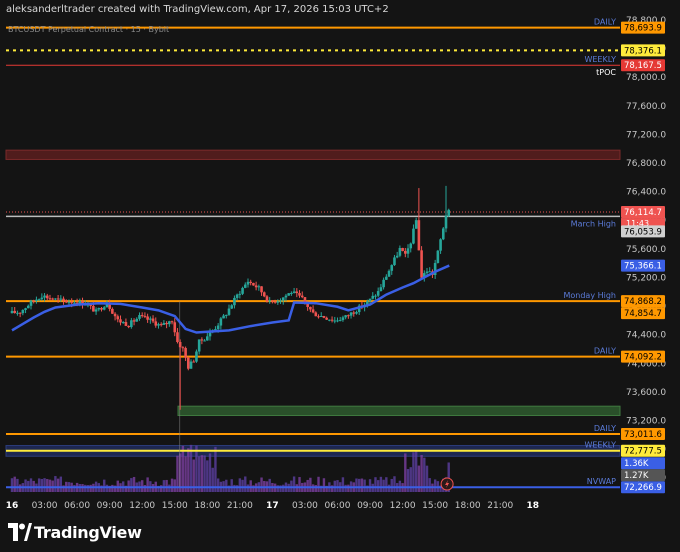 The image size is (680, 552). I want to click on x-tick-label: 16, so click(12, 506).